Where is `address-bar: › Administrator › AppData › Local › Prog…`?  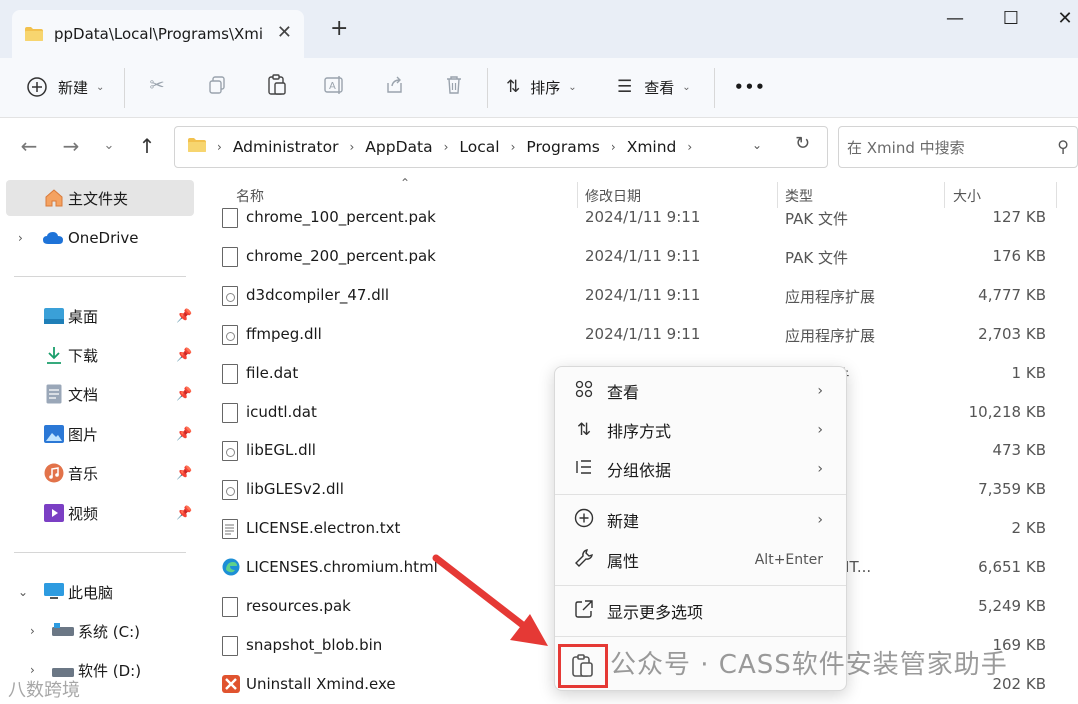
address-bar: › Administrator › AppData › Local › Prog… is located at coordinates (501, 147).